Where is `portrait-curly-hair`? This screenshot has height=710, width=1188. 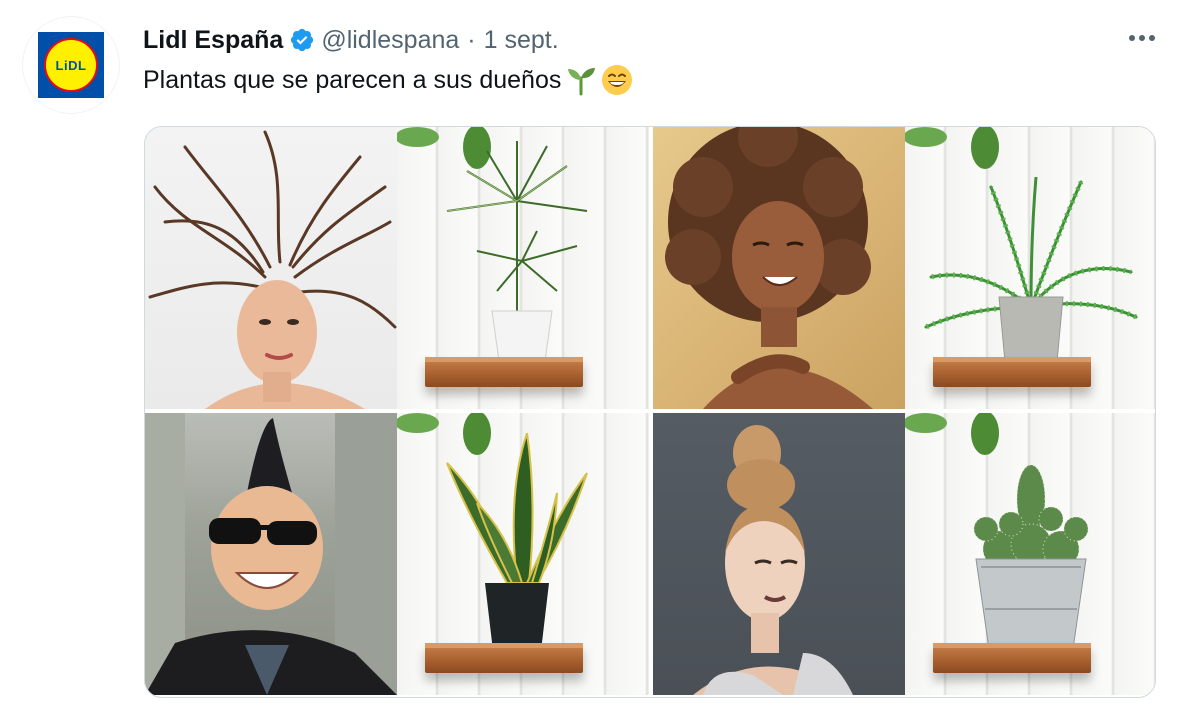 portrait-curly-hair is located at coordinates (779, 268).